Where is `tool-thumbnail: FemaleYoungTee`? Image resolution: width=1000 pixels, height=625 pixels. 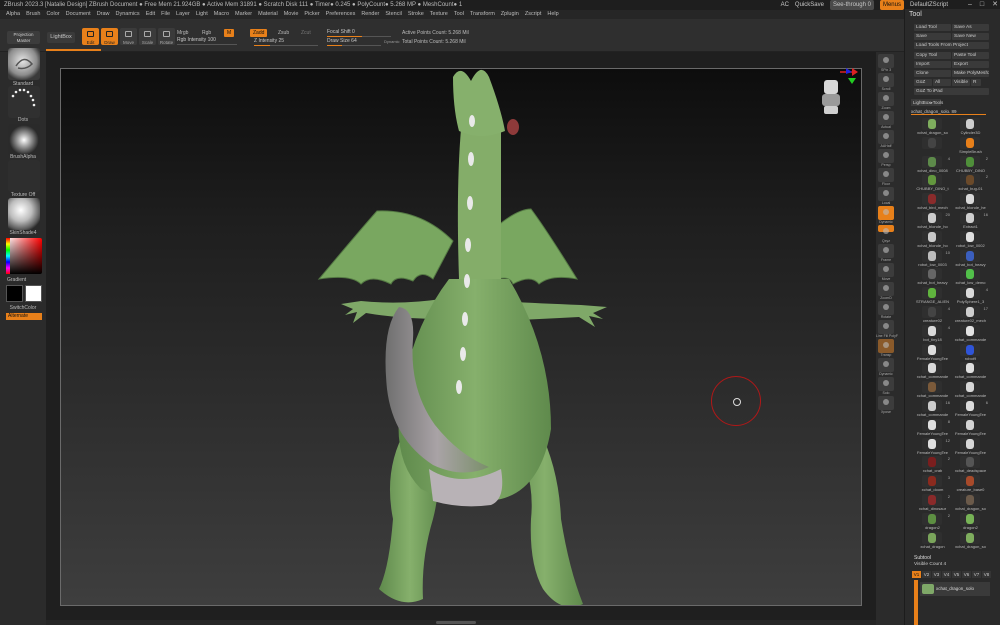
tool-thumbnail: FemaleYoungTee is located at coordinates (970, 446).